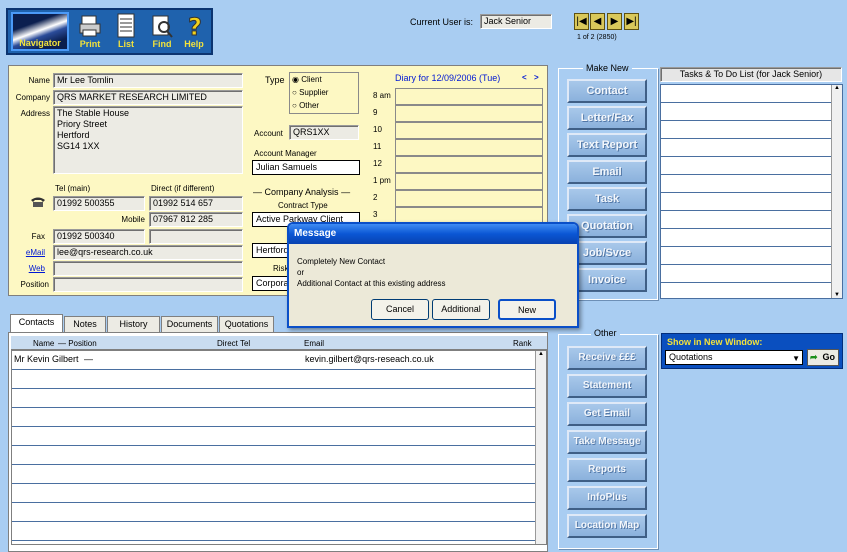 The height and width of the screenshot is (552, 847). Describe the element at coordinates (36, 324) in the screenshot. I see `tab-contacts: Contacts` at that location.